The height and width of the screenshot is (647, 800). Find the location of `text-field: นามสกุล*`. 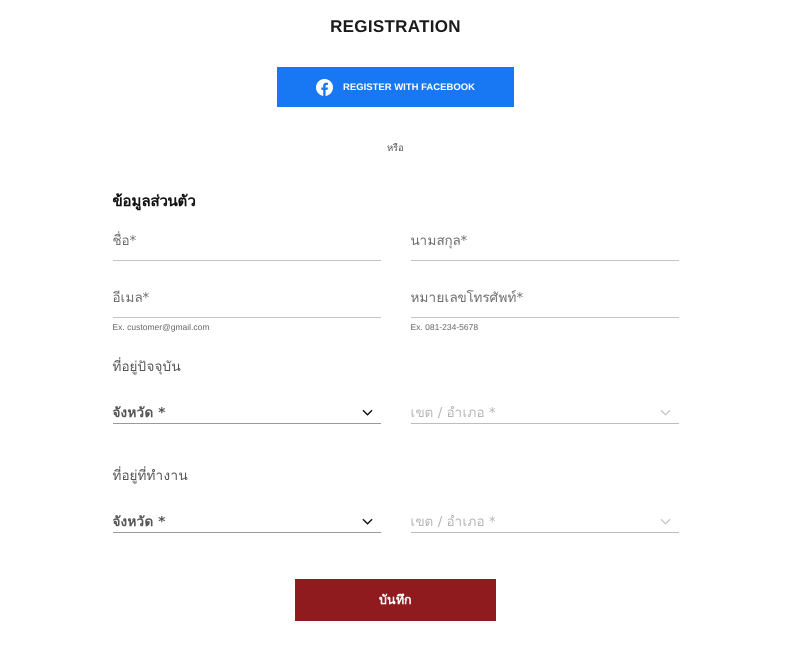

text-field: นามสกุล* is located at coordinates (544, 241).